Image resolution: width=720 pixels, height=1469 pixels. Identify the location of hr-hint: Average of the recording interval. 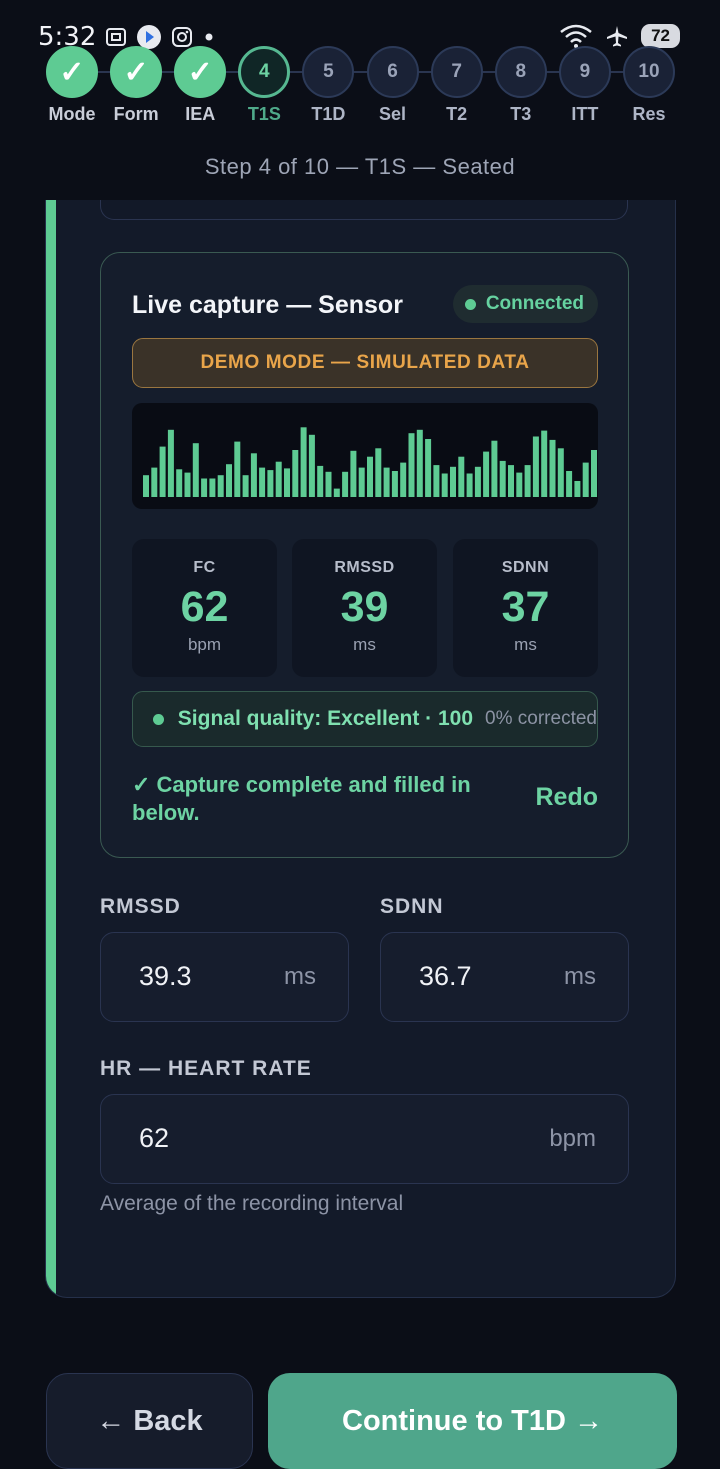
(252, 1203).